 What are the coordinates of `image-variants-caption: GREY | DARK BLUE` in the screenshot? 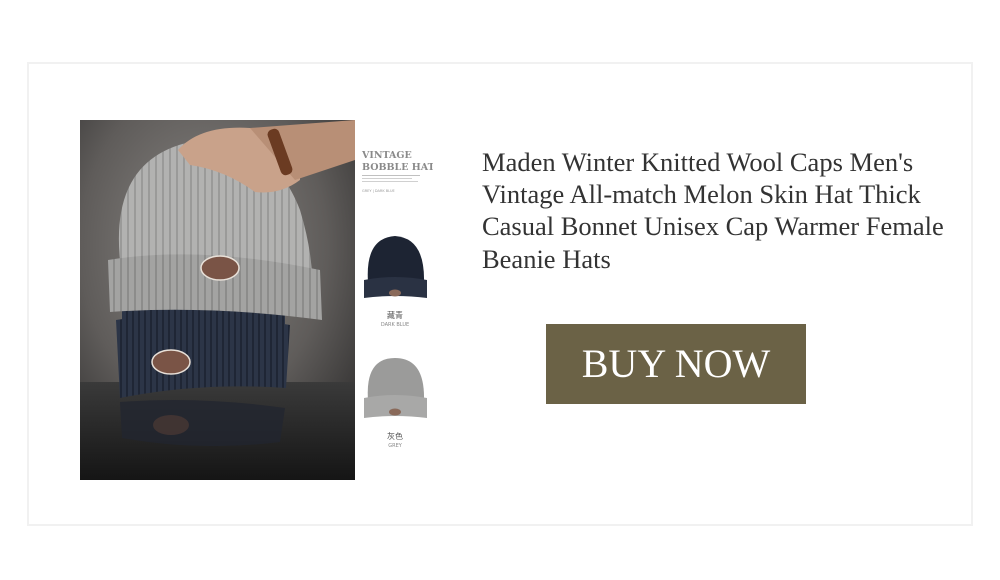 It's located at (378, 191).